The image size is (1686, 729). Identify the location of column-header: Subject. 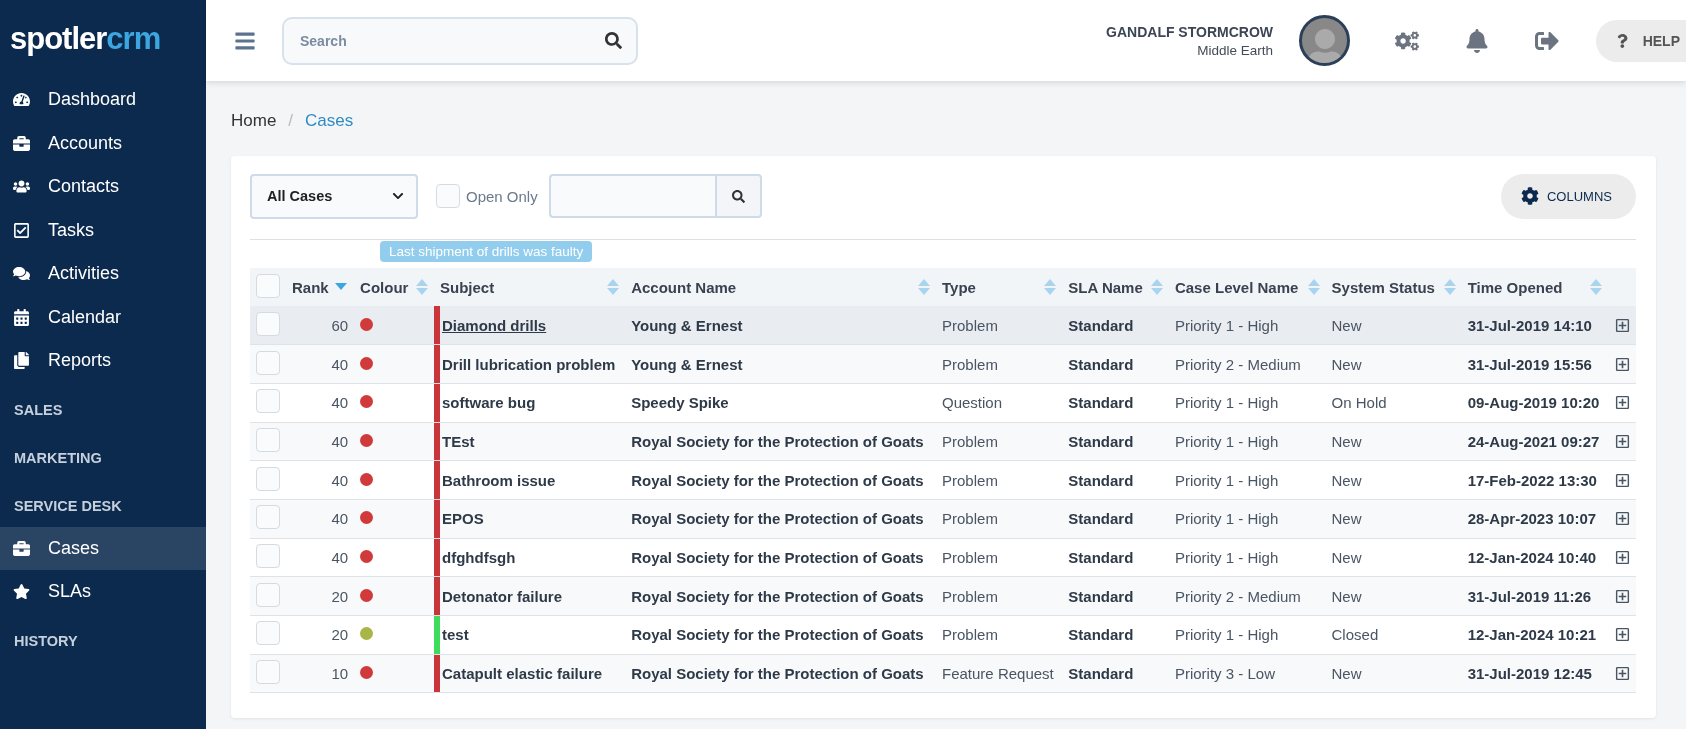
(467, 287).